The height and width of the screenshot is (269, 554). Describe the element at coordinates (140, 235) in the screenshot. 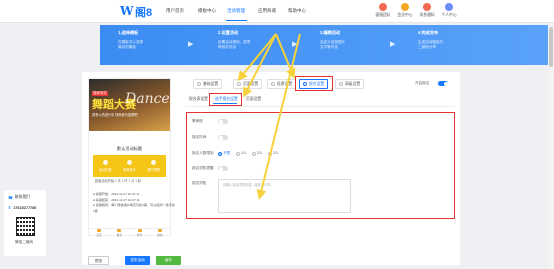

I see `bar-label: 排行` at that location.